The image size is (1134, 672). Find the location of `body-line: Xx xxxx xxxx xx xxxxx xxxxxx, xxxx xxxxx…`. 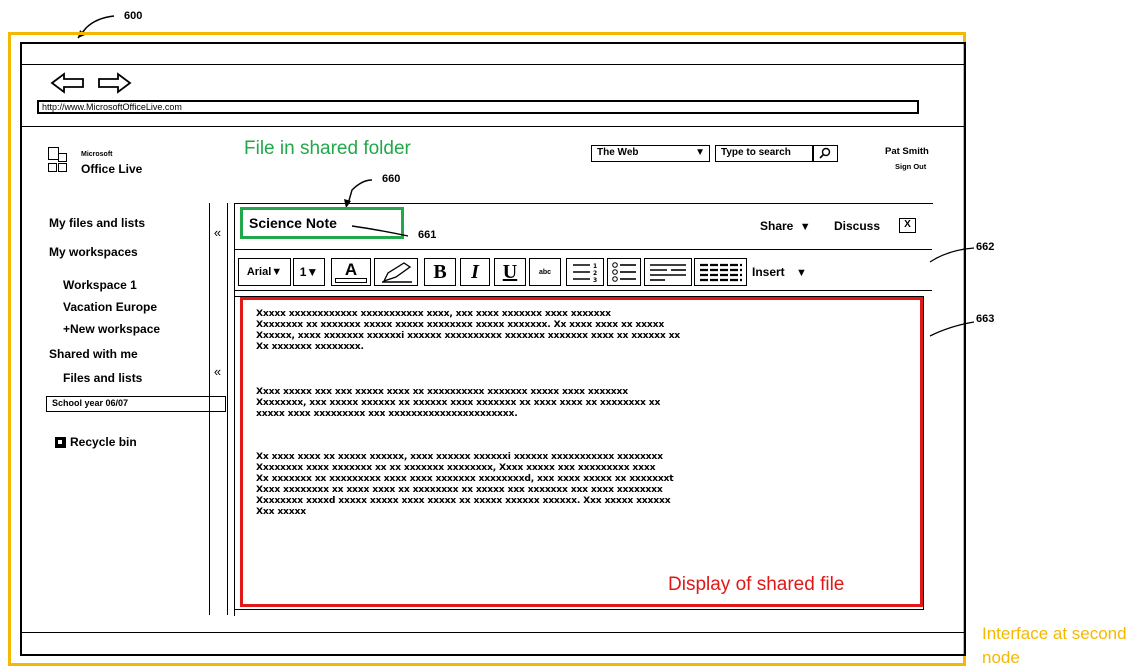

body-line: Xx xxxx xxxx xx xxxxx xxxxxx, xxxx xxxxx… is located at coordinates (459, 456).